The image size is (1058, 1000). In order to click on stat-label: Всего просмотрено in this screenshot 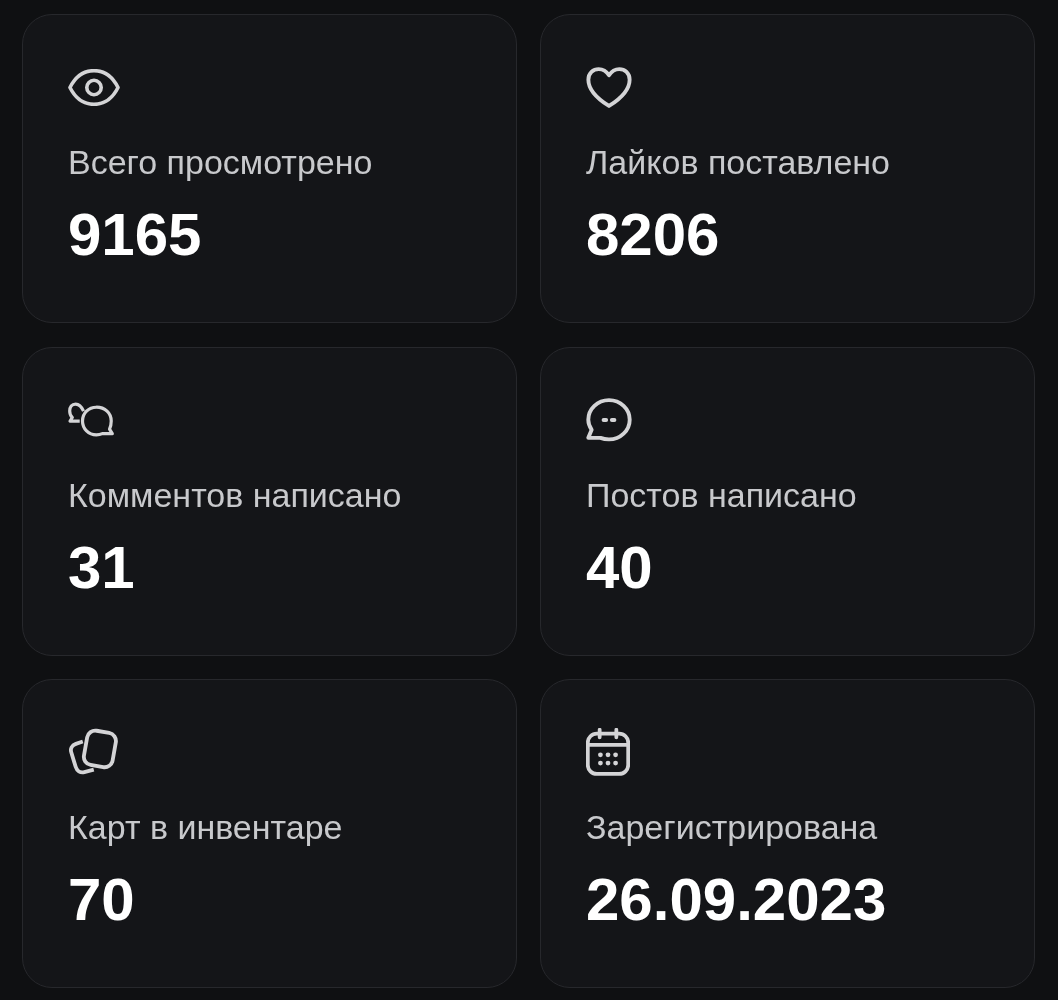, I will do `click(220, 162)`.